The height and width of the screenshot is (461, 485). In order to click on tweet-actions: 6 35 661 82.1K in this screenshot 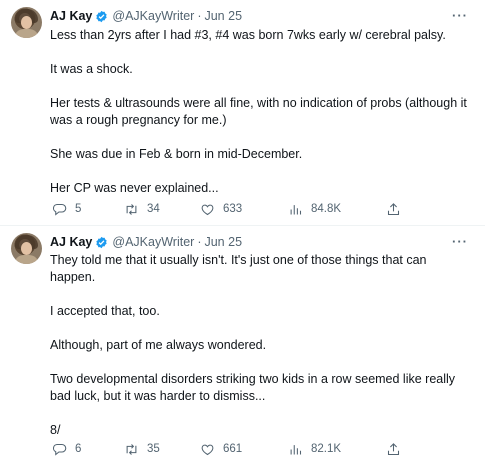, I will do `click(225, 449)`.